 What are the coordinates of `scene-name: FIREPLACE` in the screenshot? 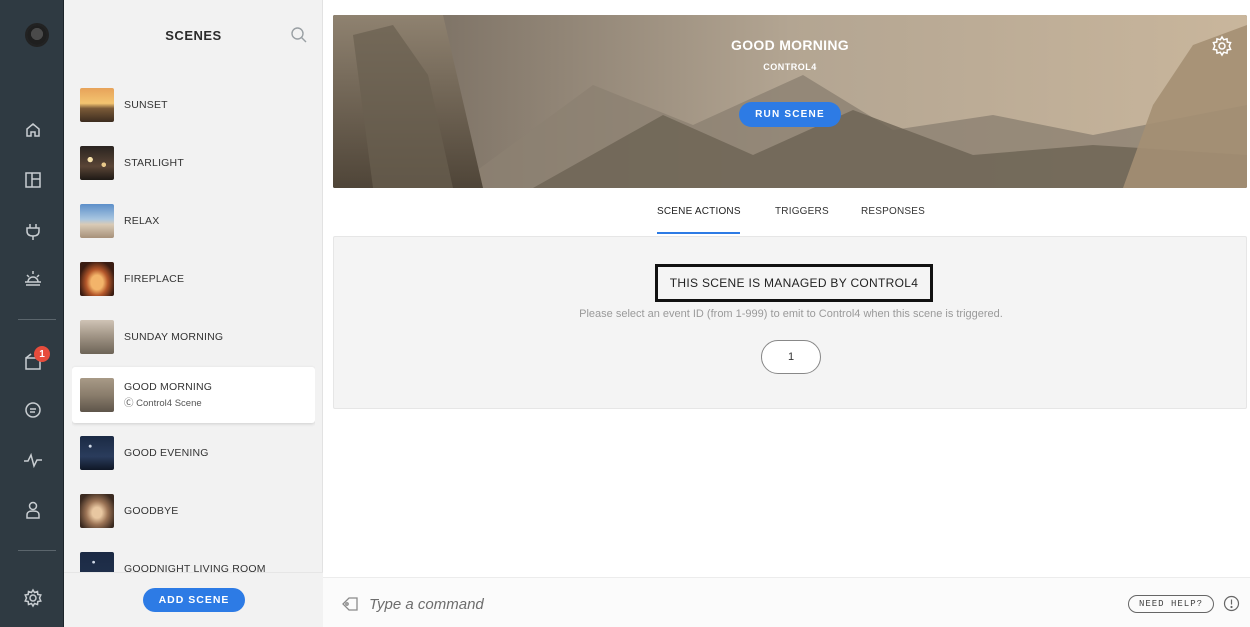 It's located at (154, 279).